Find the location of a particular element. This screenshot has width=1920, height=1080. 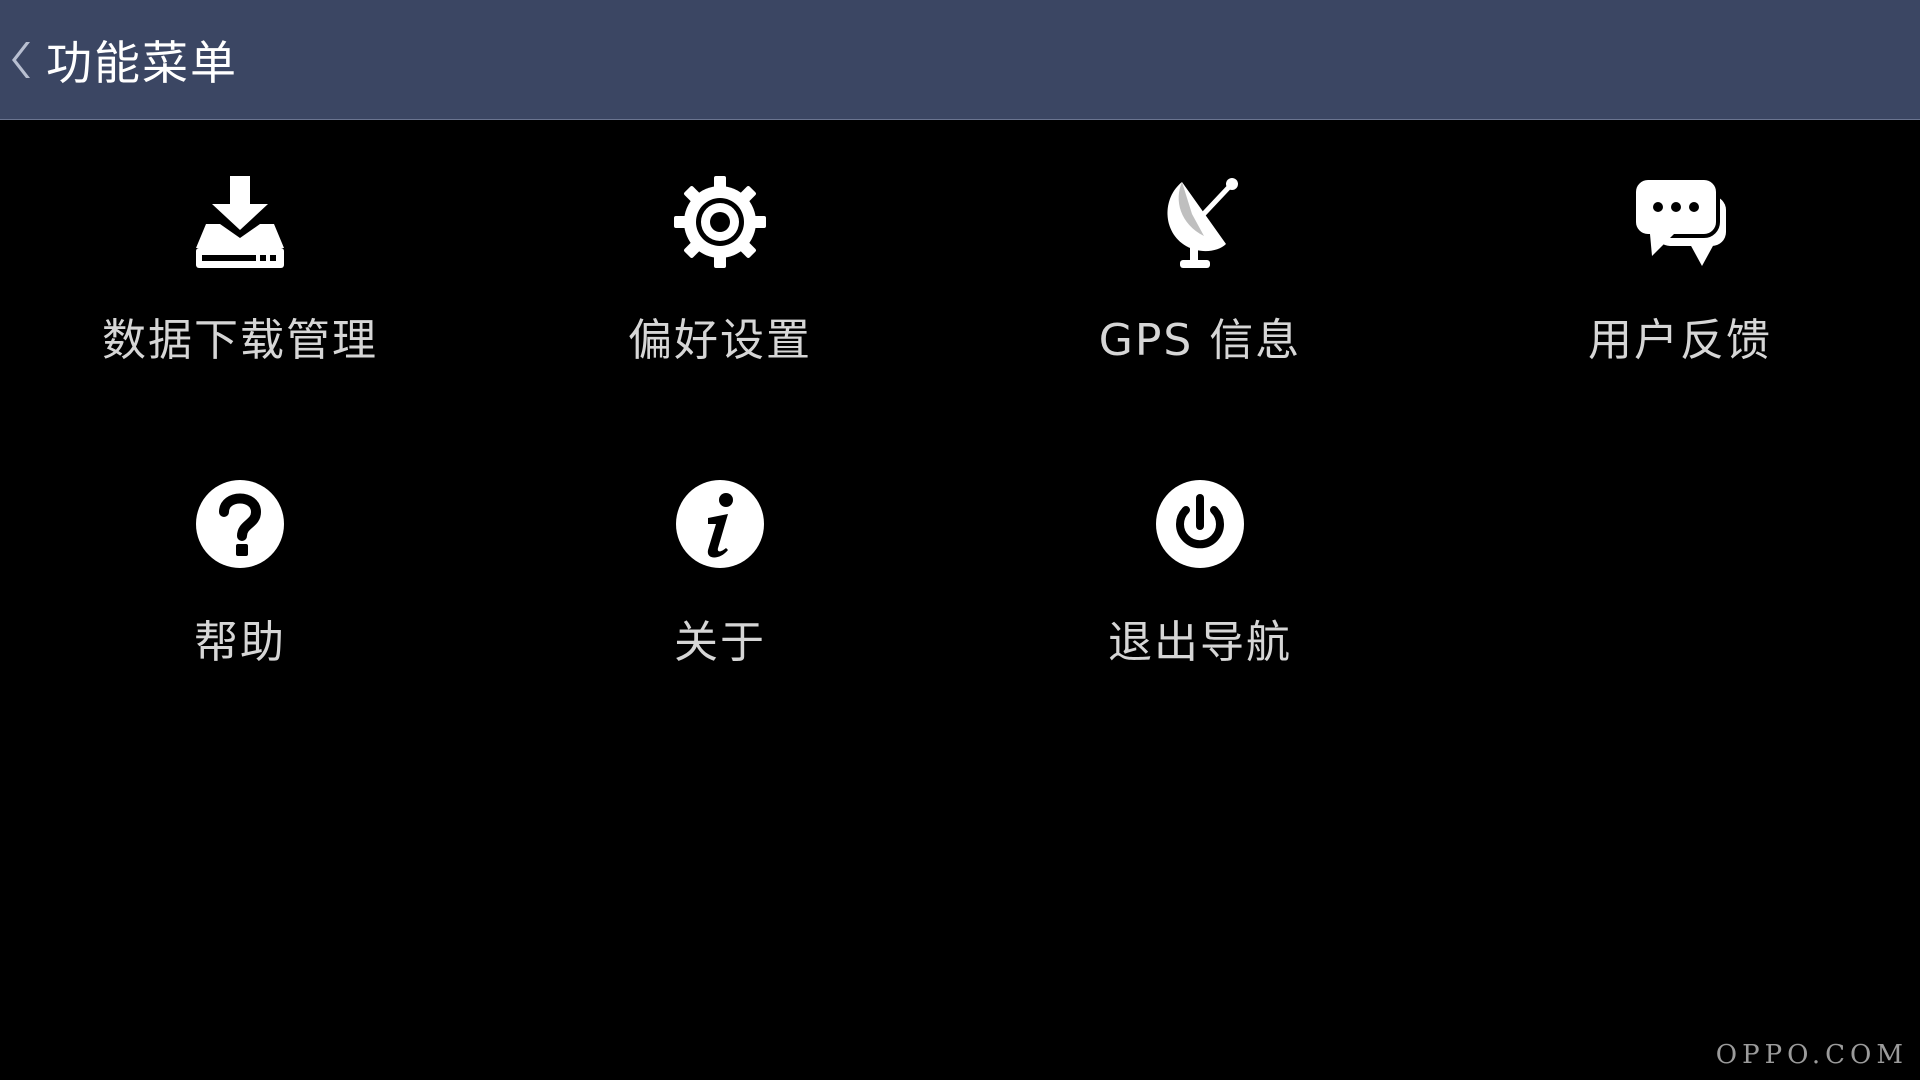

menu-item-preferences: 偏好设置 is located at coordinates (720, 250).